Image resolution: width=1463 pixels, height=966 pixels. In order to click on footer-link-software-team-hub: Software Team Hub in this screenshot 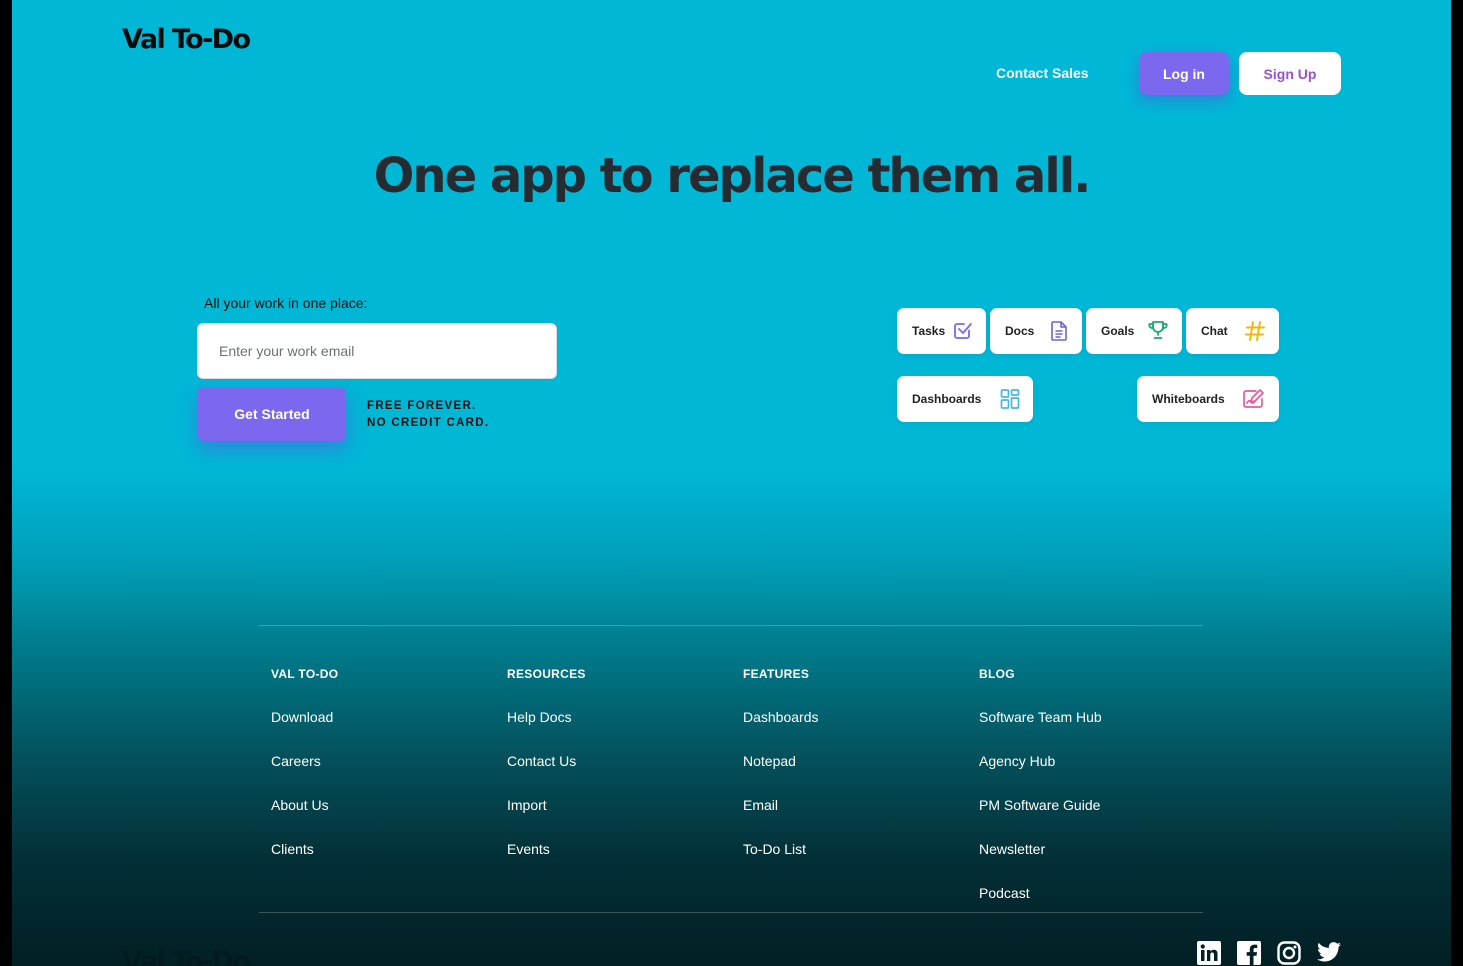, I will do `click(1040, 717)`.